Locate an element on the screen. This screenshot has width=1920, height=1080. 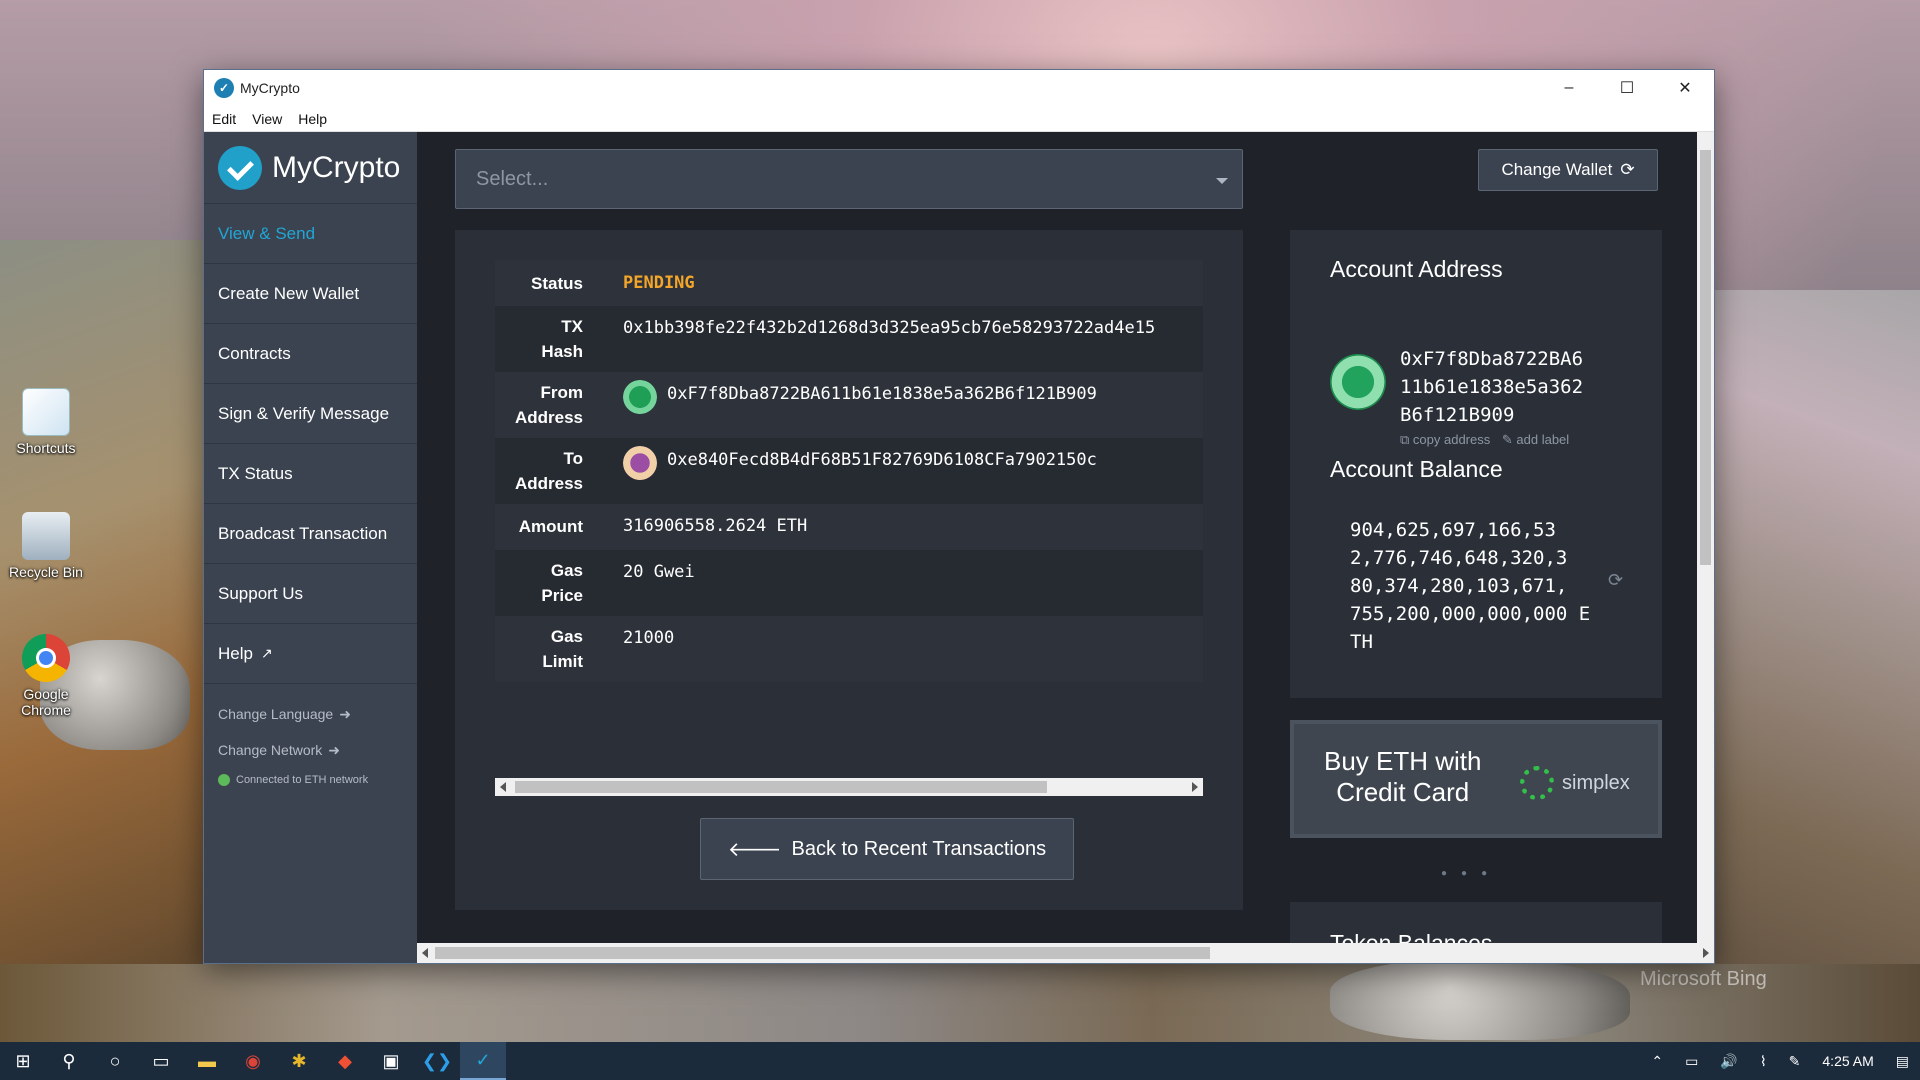
copy-address-link: copy address is located at coordinates (1451, 439).